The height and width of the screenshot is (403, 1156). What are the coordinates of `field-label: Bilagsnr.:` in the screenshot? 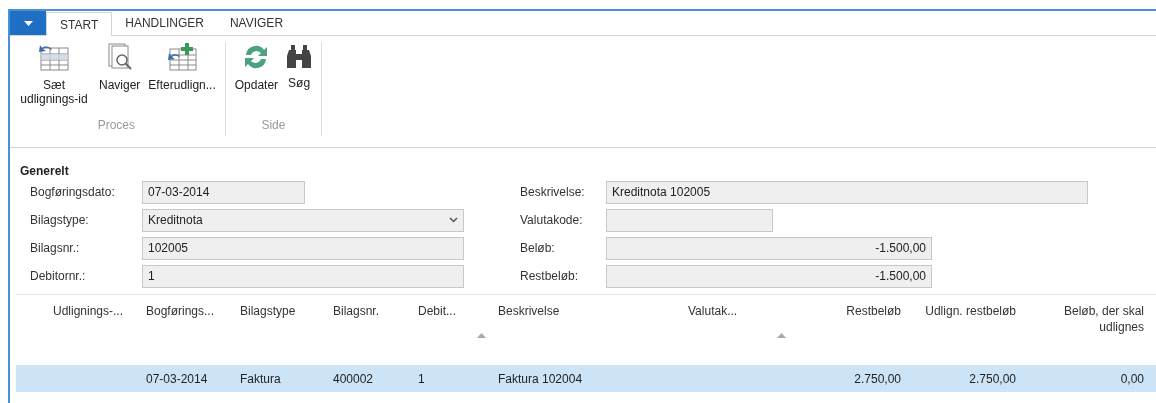 It's located at (55, 248).